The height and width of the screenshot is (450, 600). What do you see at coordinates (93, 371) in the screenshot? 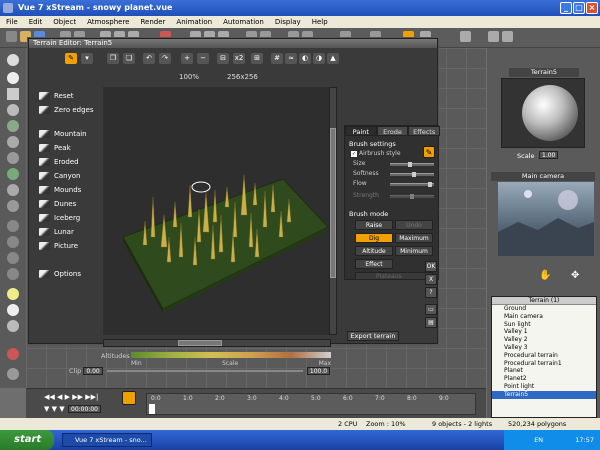
I see `clip-low-input: 0.00` at bounding box center [93, 371].